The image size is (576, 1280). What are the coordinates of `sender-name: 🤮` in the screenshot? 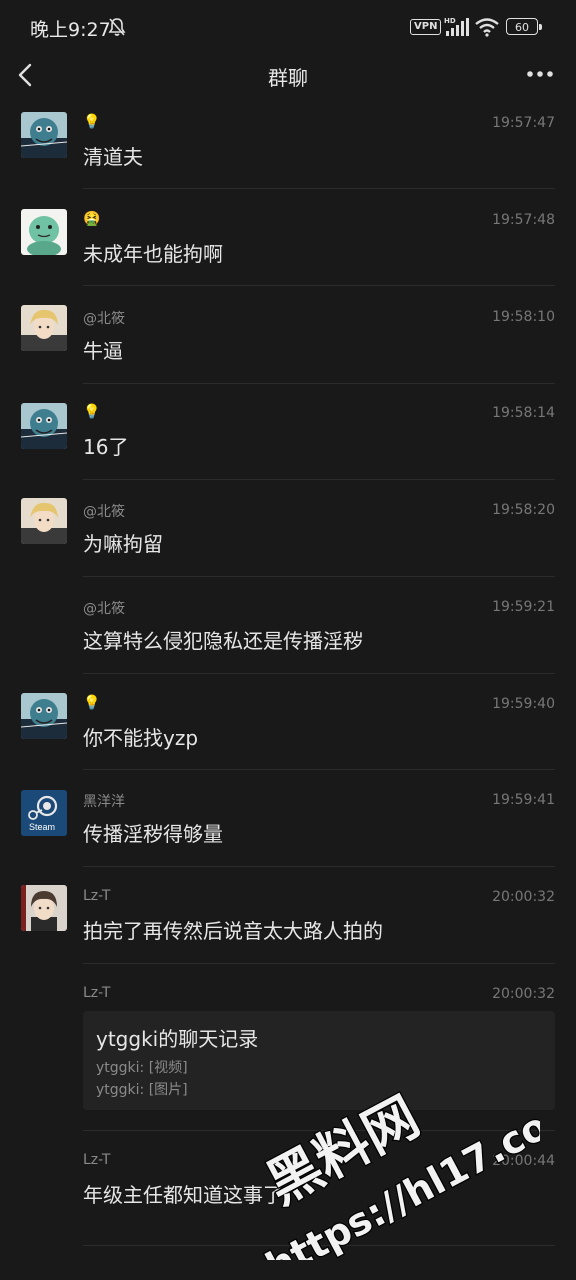 It's located at (92, 219).